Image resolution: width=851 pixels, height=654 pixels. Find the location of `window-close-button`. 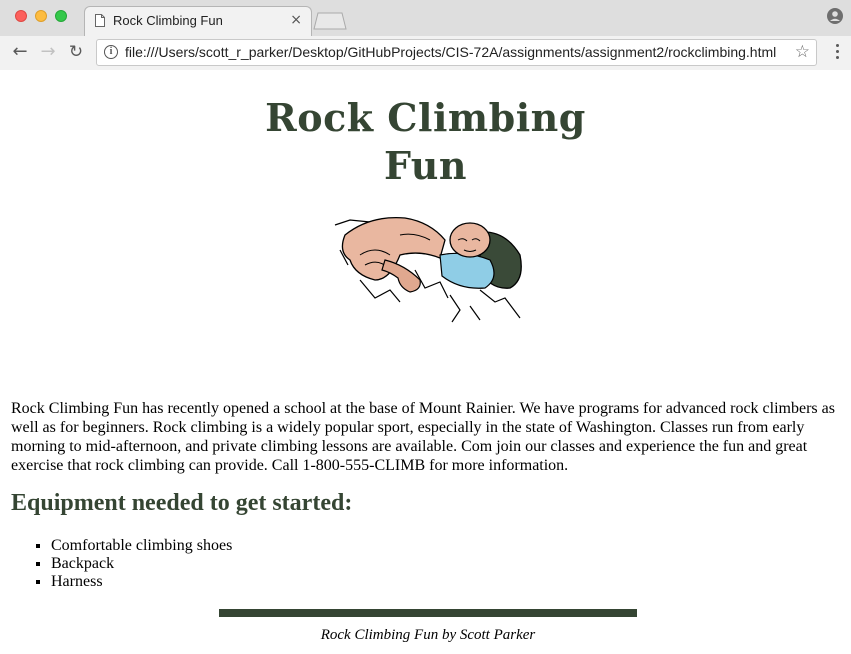

window-close-button is located at coordinates (21, 16).